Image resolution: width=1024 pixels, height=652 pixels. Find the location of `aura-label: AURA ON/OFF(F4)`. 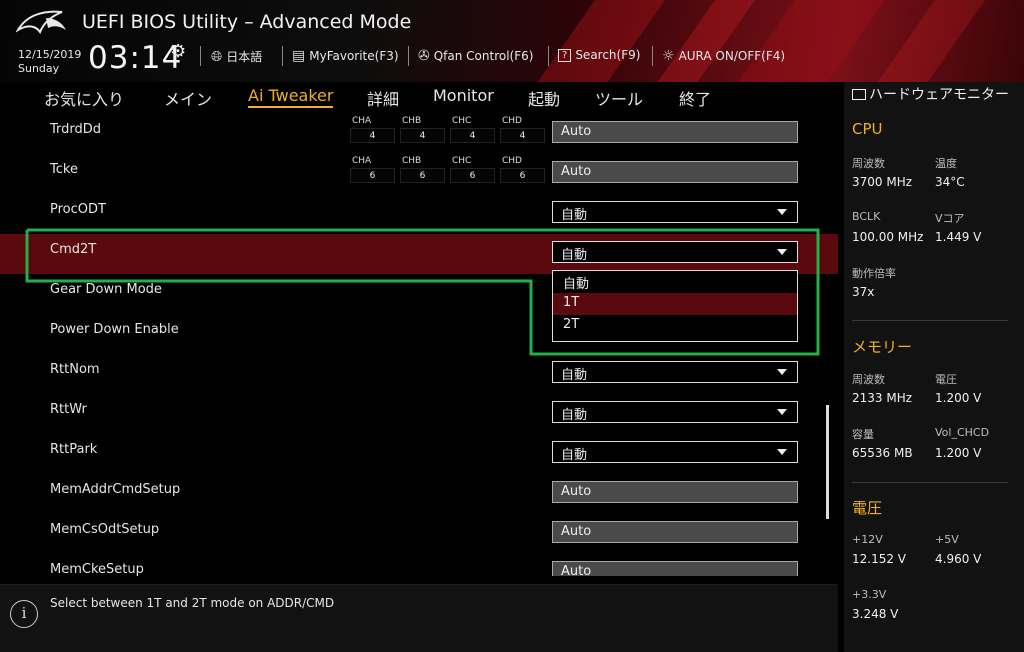

aura-label: AURA ON/OFF(F4) is located at coordinates (732, 56).